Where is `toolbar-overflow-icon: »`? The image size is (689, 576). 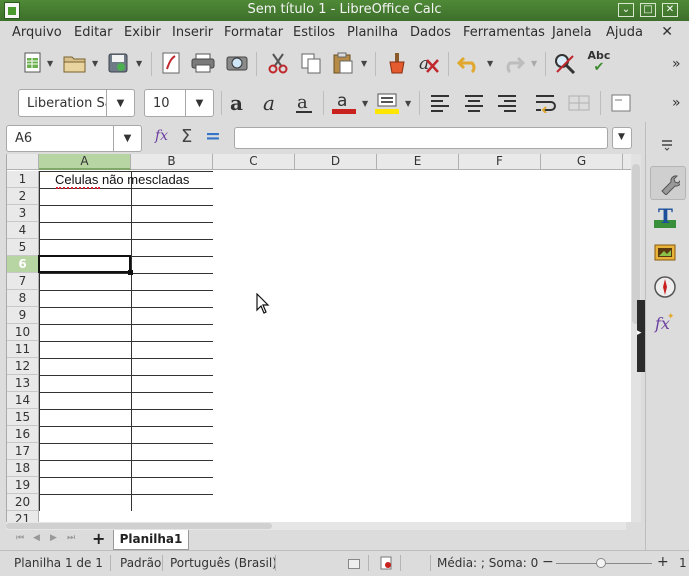 toolbar-overflow-icon: » is located at coordinates (676, 64).